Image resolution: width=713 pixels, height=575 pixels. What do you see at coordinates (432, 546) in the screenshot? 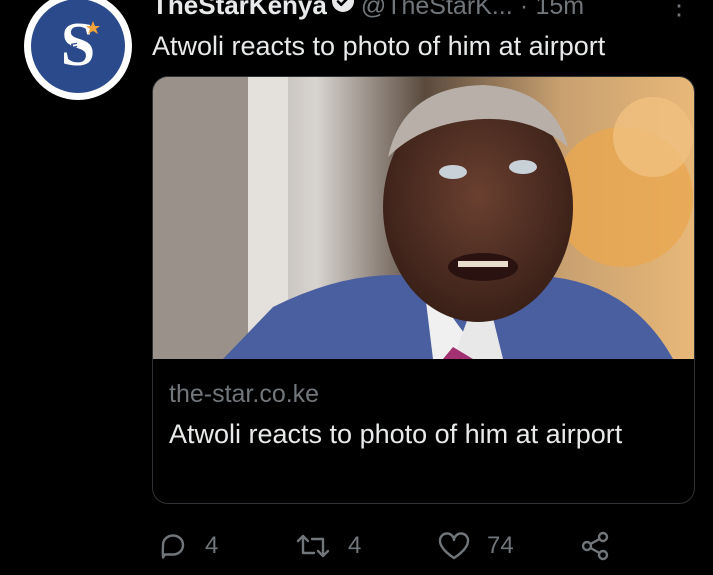
I see `tweet-actions: 4 4 74` at bounding box center [432, 546].